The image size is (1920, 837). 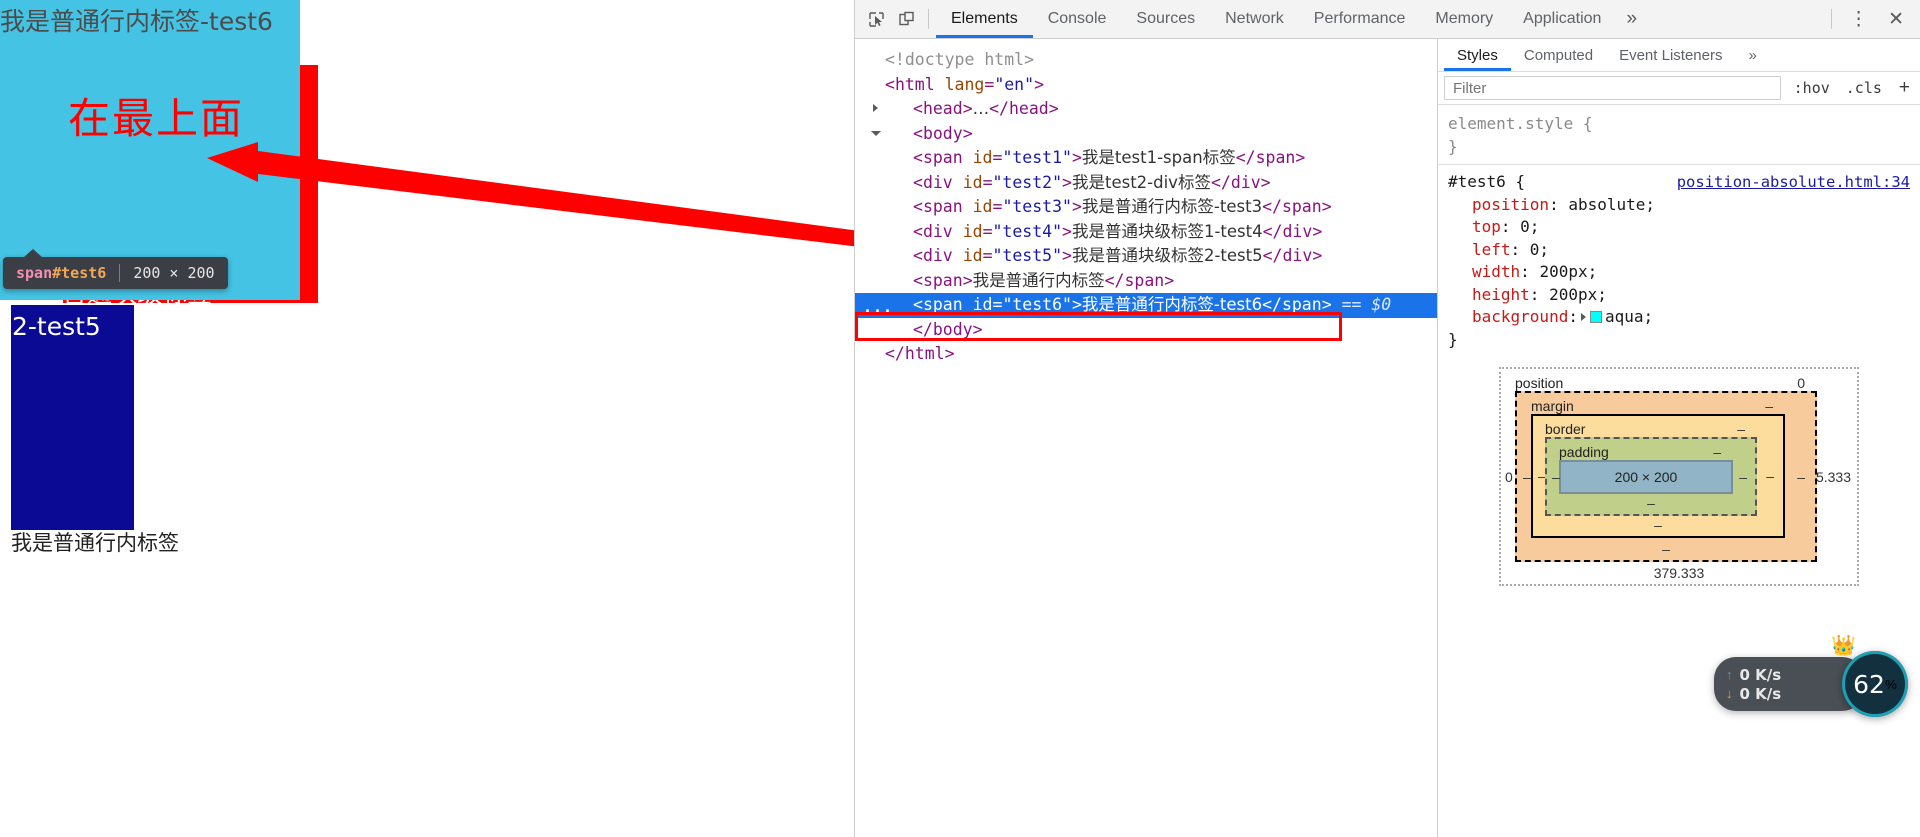 I want to click on styles-more-tabs-icon: », so click(x=1752, y=55).